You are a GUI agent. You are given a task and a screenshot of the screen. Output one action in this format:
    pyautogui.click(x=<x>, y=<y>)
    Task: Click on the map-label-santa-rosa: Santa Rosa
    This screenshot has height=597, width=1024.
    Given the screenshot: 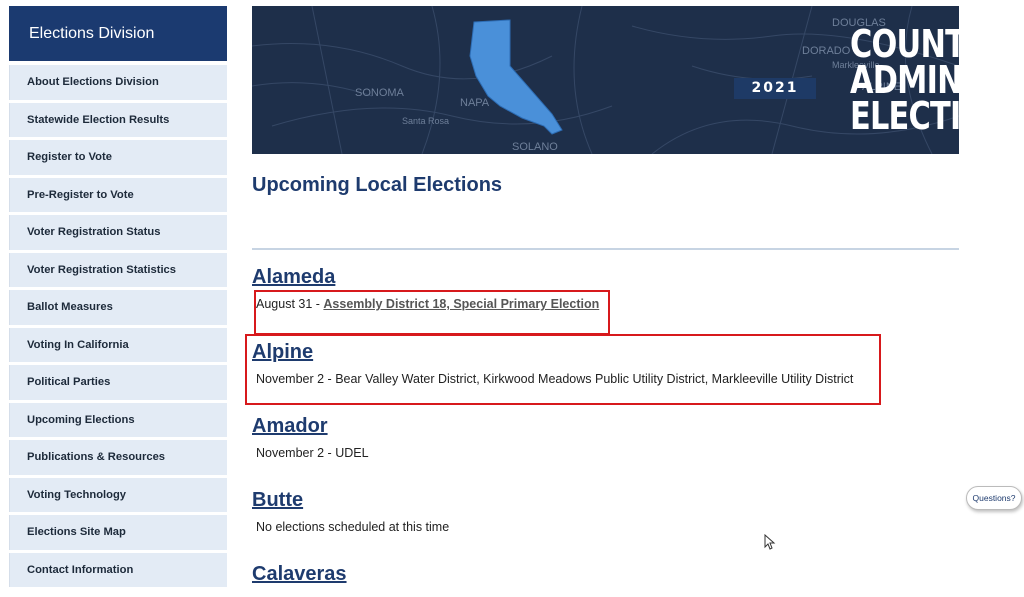 What is the action you would take?
    pyautogui.click(x=425, y=121)
    